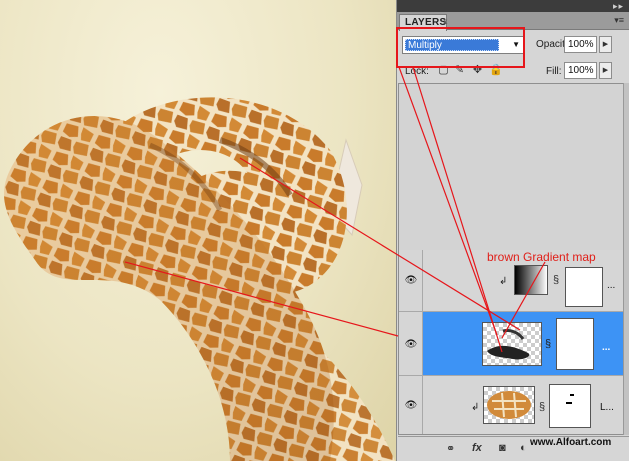 Image resolution: width=629 pixels, height=461 pixels. I want to click on adjustment-icon: ◐, so click(523, 448).